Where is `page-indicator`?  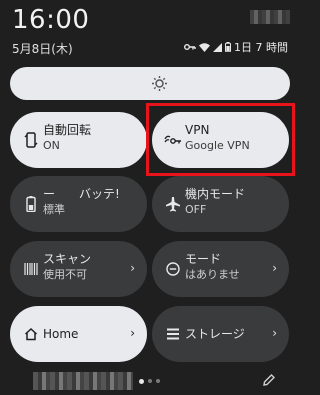
page-indicator is located at coordinates (149, 381).